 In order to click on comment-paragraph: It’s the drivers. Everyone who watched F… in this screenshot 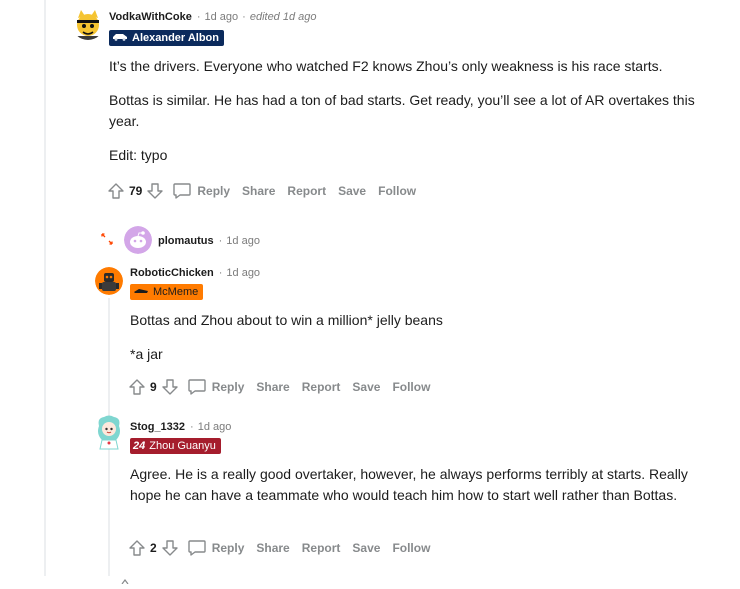, I will do `click(386, 66)`.